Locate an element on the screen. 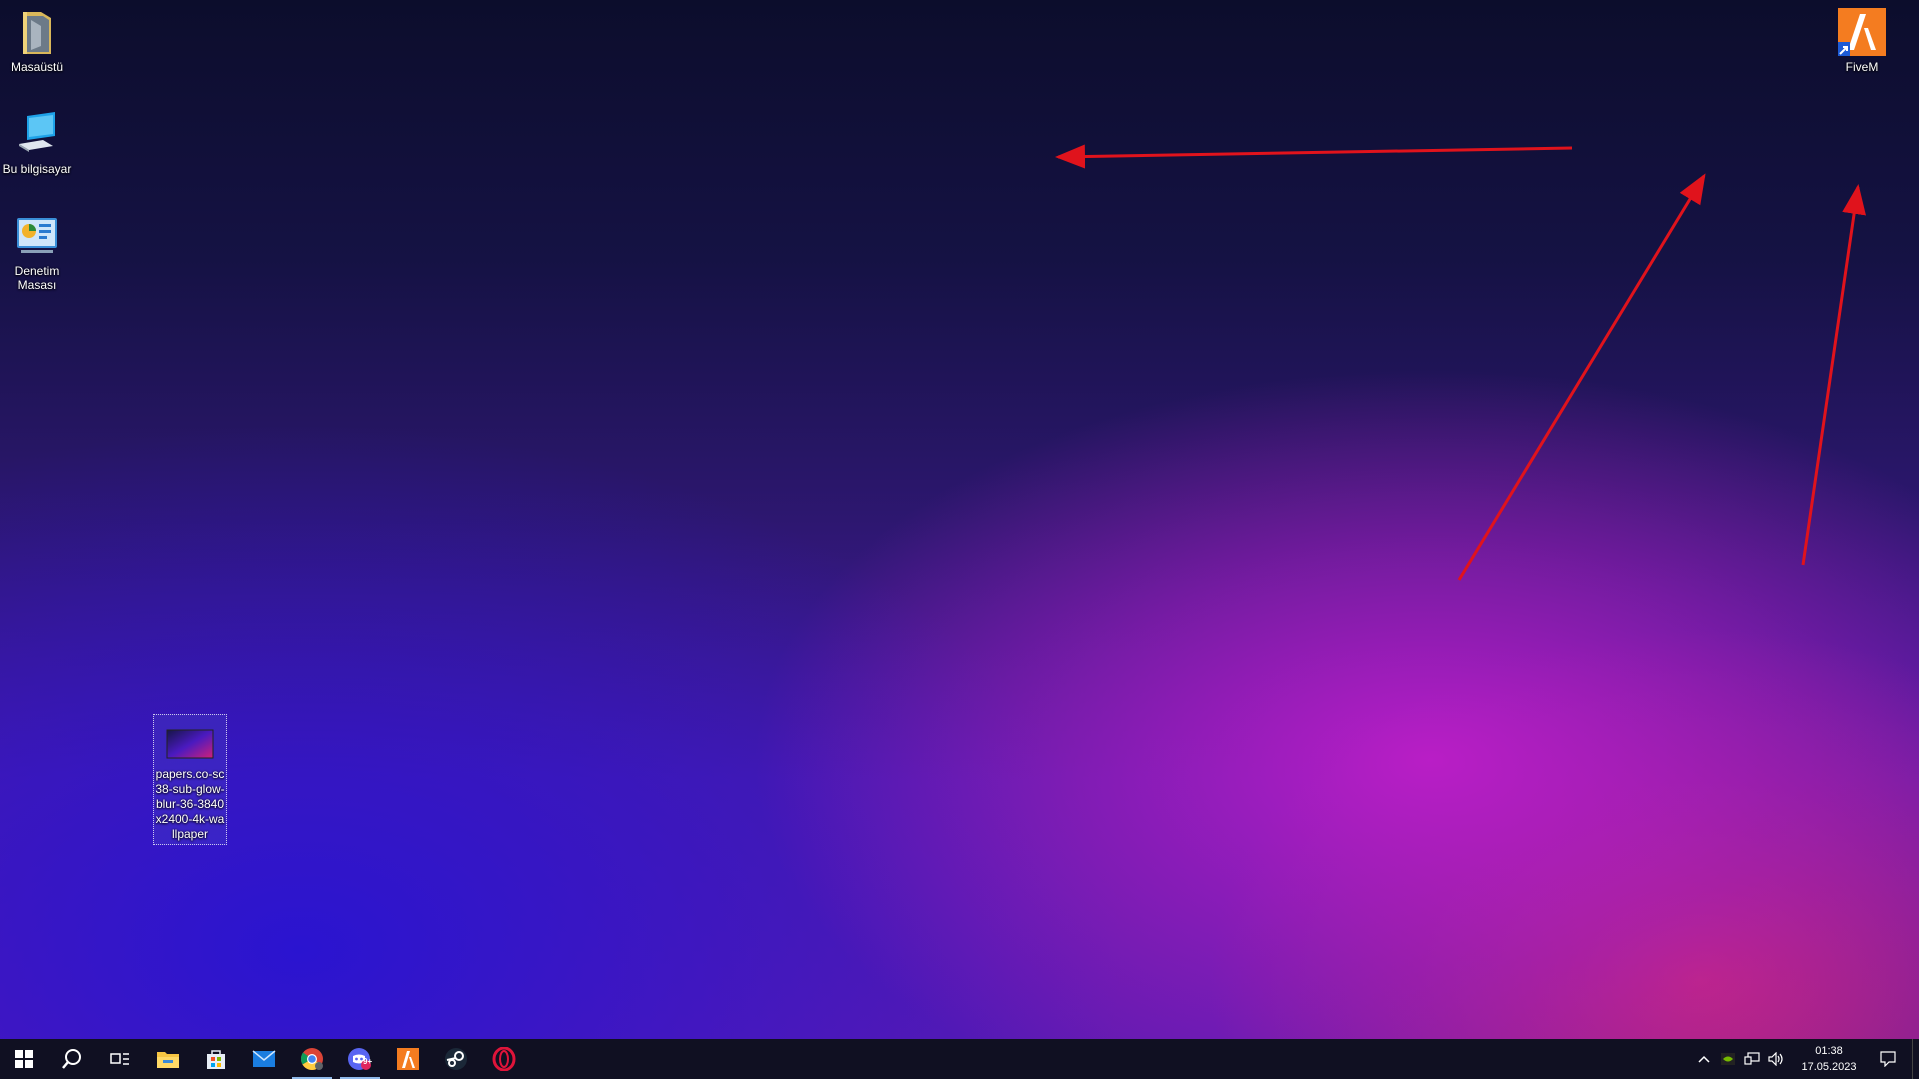 The height and width of the screenshot is (1079, 1919). start-button is located at coordinates (24, 1059).